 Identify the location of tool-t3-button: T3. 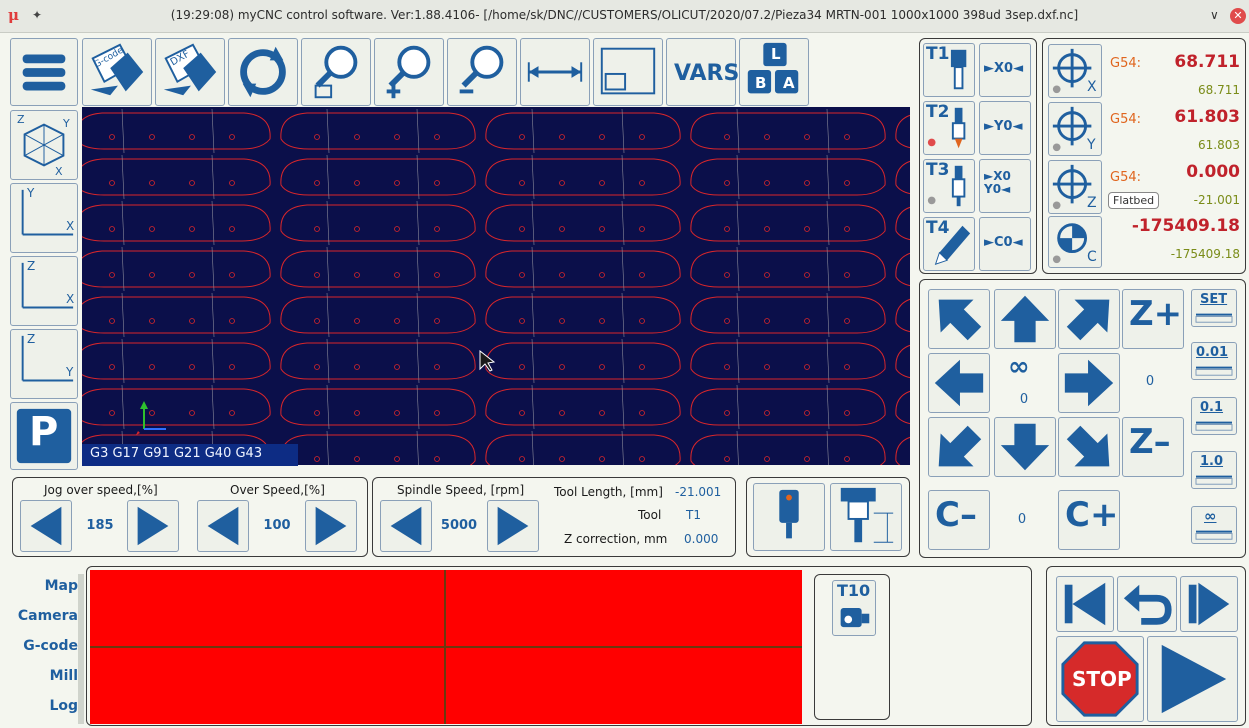
(949, 186).